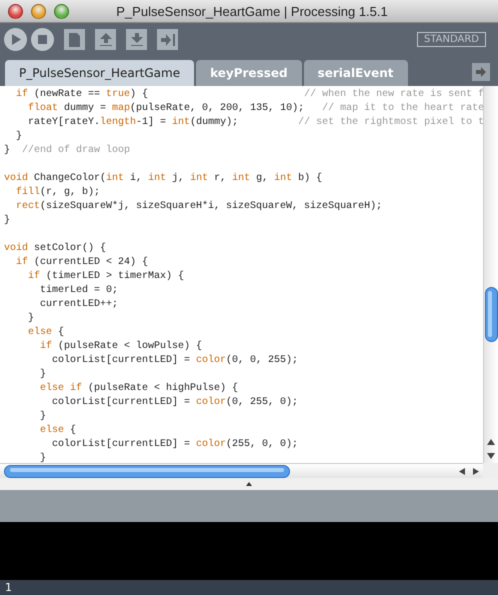  What do you see at coordinates (61, 11) in the screenshot?
I see `zoom-button` at bounding box center [61, 11].